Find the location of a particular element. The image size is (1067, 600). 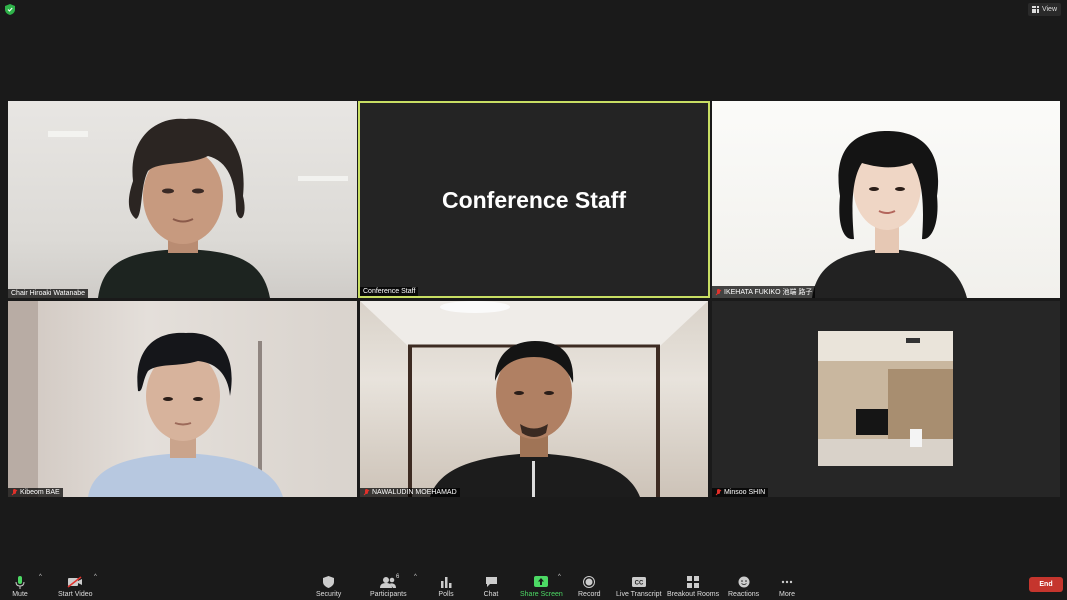

chat-label: Chat is located at coordinates (491, 594).